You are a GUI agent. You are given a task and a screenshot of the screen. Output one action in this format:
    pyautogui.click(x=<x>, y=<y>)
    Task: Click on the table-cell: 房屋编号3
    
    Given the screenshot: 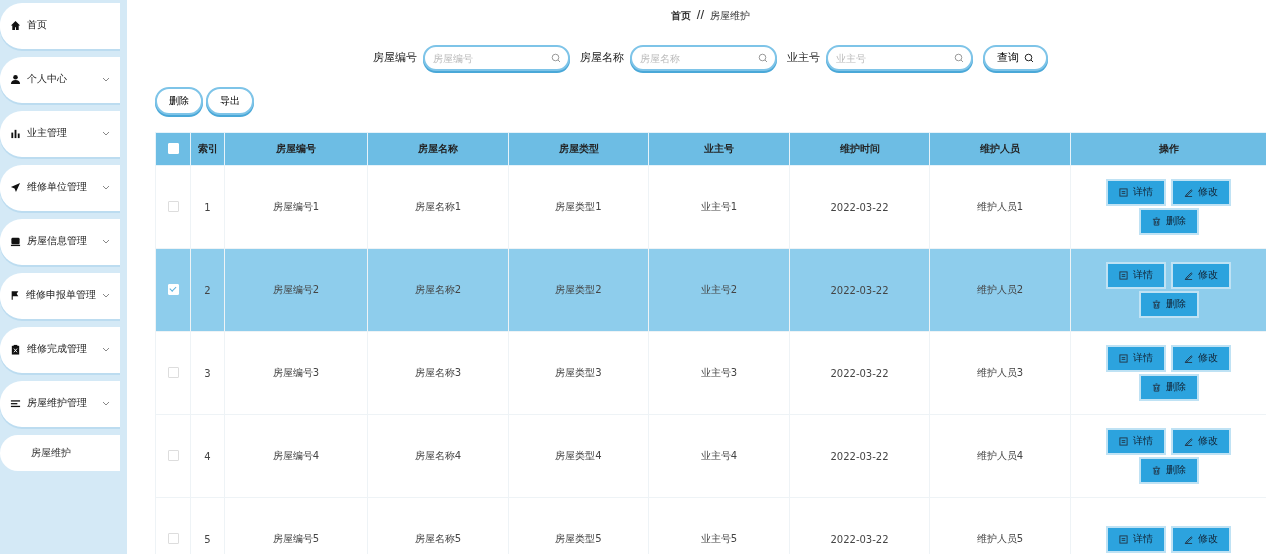 What is the action you would take?
    pyautogui.click(x=296, y=372)
    